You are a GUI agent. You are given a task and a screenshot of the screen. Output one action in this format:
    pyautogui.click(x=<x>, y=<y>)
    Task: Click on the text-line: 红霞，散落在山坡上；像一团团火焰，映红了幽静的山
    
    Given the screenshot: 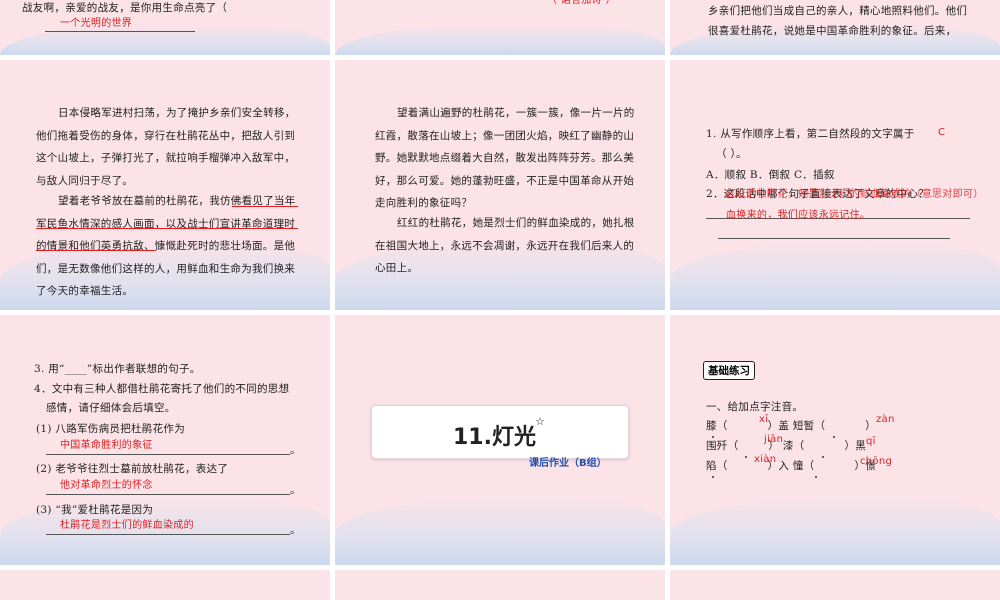 What is the action you would take?
    pyautogui.click(x=505, y=135)
    